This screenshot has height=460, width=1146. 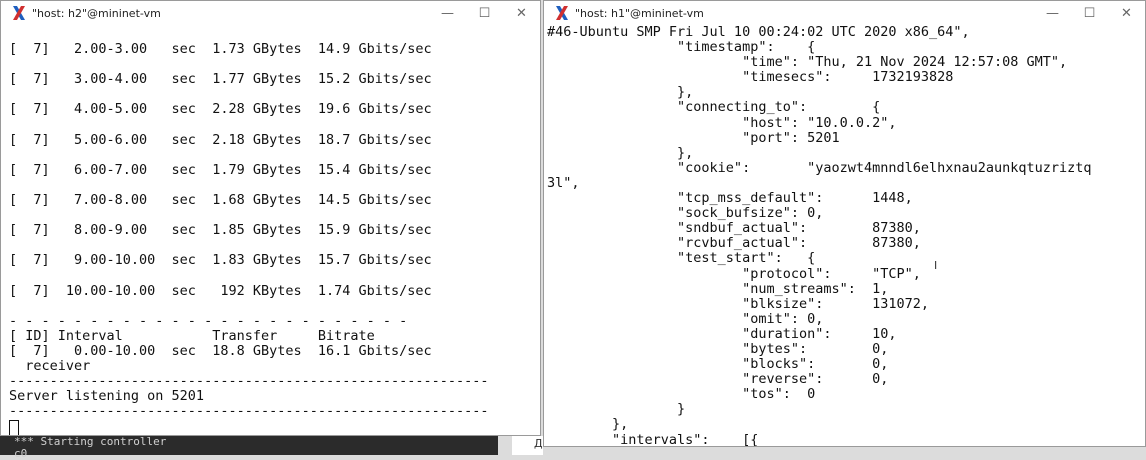 I want to click on terminal-line: "port": 5201, so click(x=693, y=137).